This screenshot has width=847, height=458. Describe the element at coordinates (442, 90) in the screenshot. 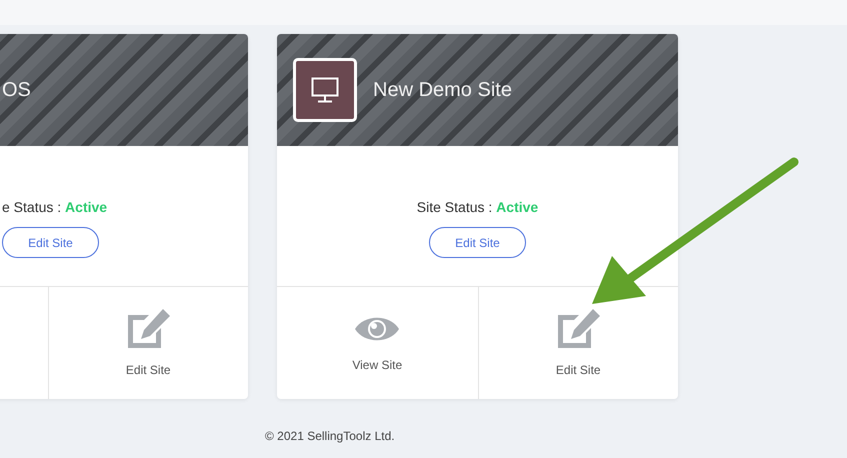

I see `site-title: New Demo Site` at that location.